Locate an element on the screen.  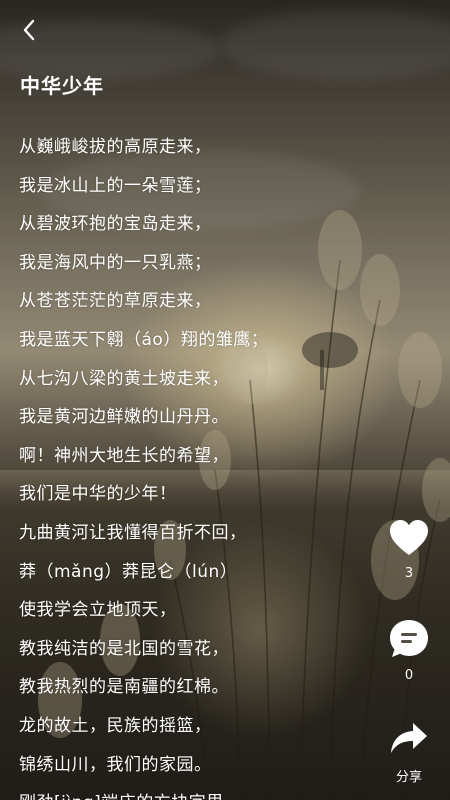
comment-button: 0 is located at coordinates (409, 650).